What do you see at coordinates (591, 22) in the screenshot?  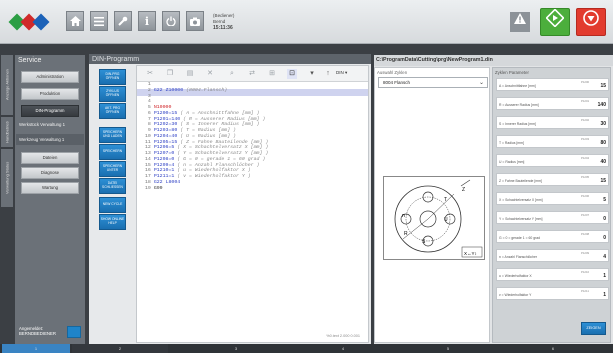 I see `stop-button` at bounding box center [591, 22].